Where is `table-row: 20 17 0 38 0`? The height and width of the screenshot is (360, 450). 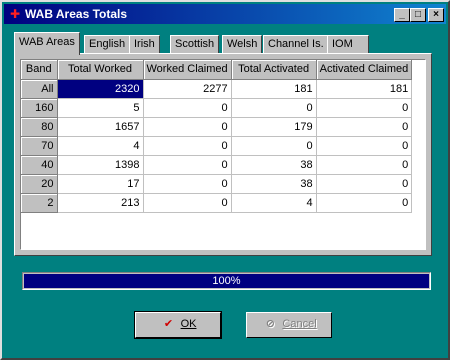 table-row: 20 17 0 38 0 is located at coordinates (217, 184).